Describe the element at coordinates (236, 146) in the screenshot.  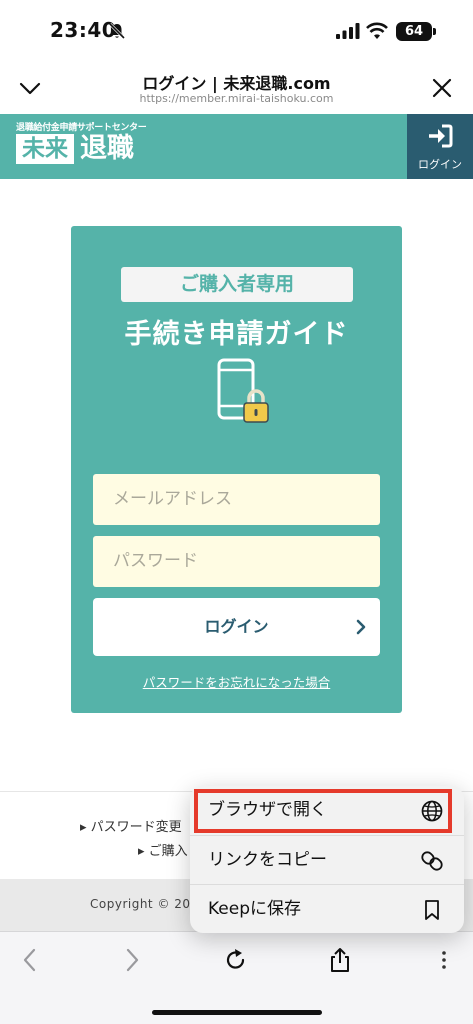
I see `site-header: 退職給付金申請サポートセンター 未来 退職 ログイン` at that location.